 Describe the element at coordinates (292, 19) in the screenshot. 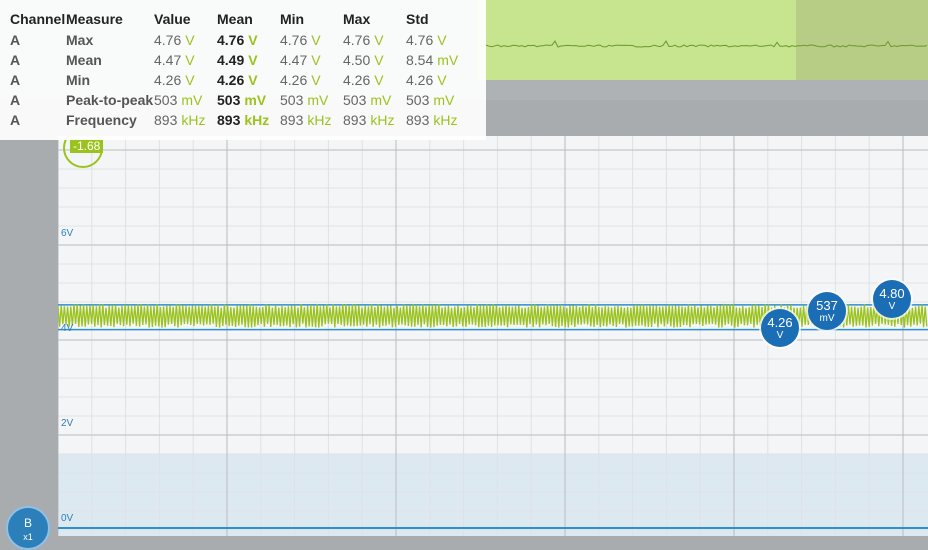

I see `col-min: Min` at that location.